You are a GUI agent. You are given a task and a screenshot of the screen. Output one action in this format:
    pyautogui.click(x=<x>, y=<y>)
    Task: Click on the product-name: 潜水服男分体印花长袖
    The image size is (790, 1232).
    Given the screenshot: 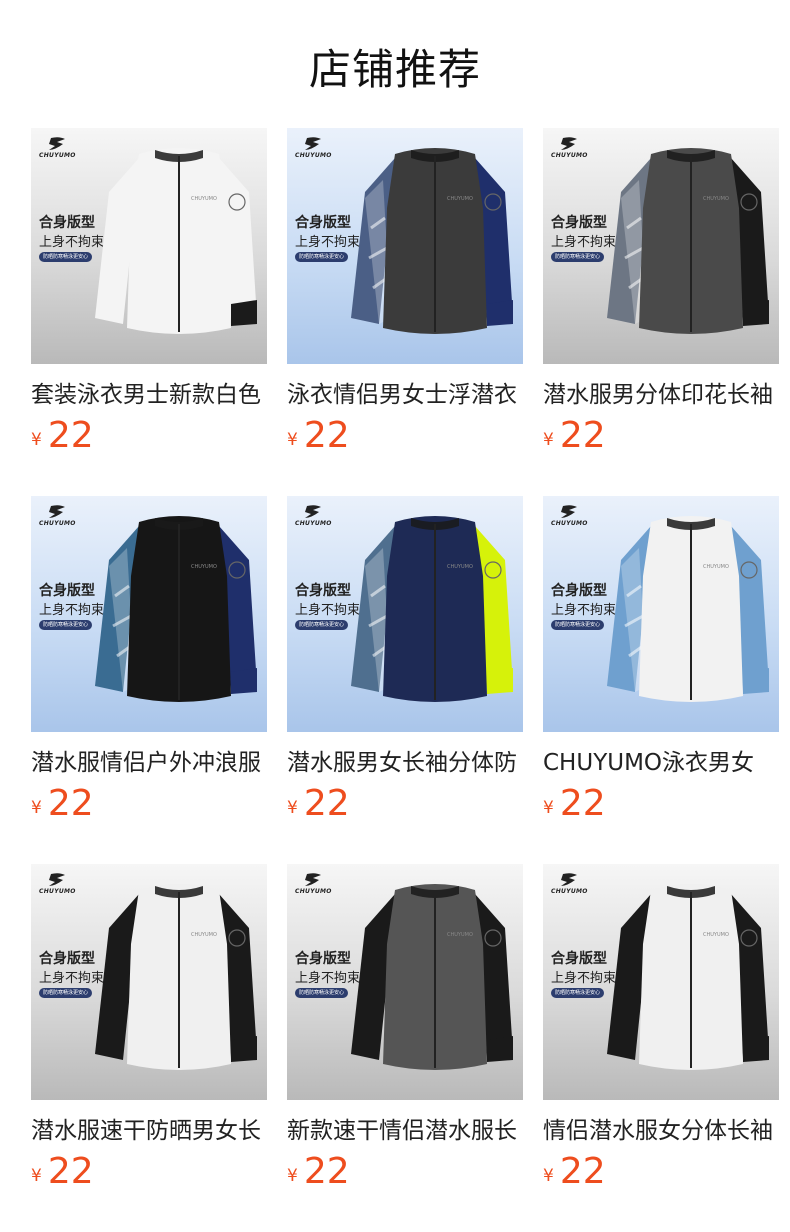 What is the action you would take?
    pyautogui.click(x=661, y=395)
    